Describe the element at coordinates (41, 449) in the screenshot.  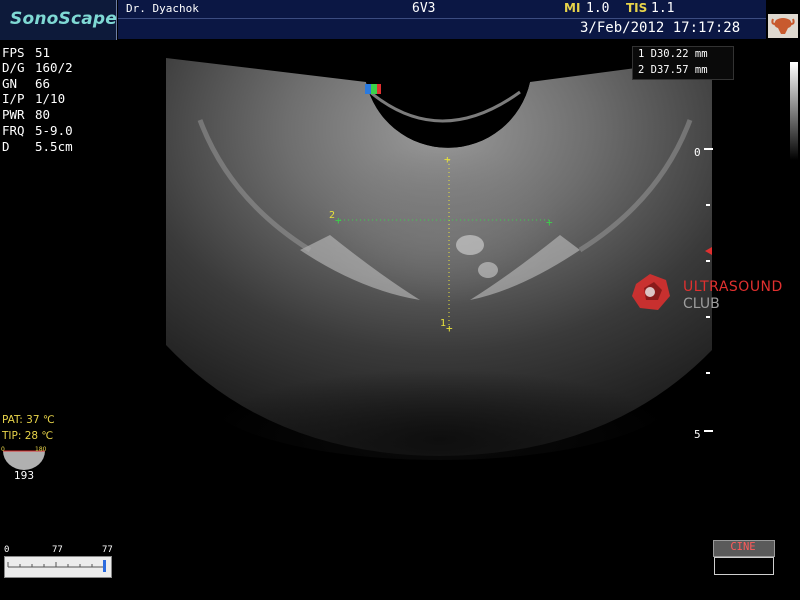
I see `angle-max: 180` at that location.